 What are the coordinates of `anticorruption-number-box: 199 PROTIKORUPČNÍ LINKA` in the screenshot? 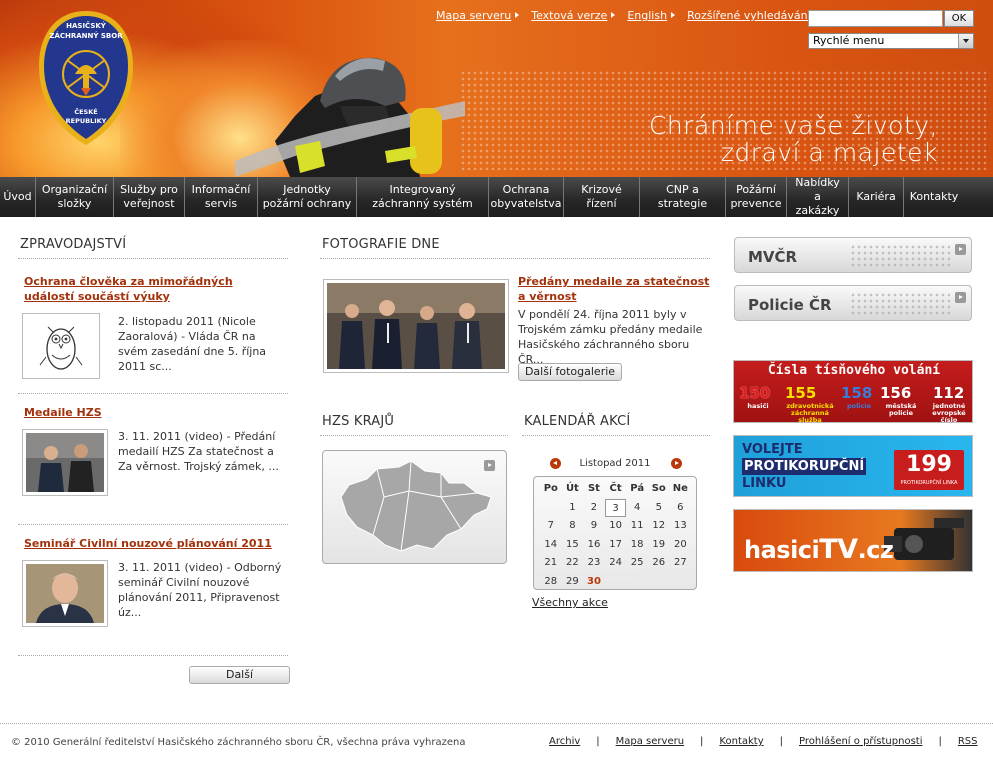 It's located at (929, 470).